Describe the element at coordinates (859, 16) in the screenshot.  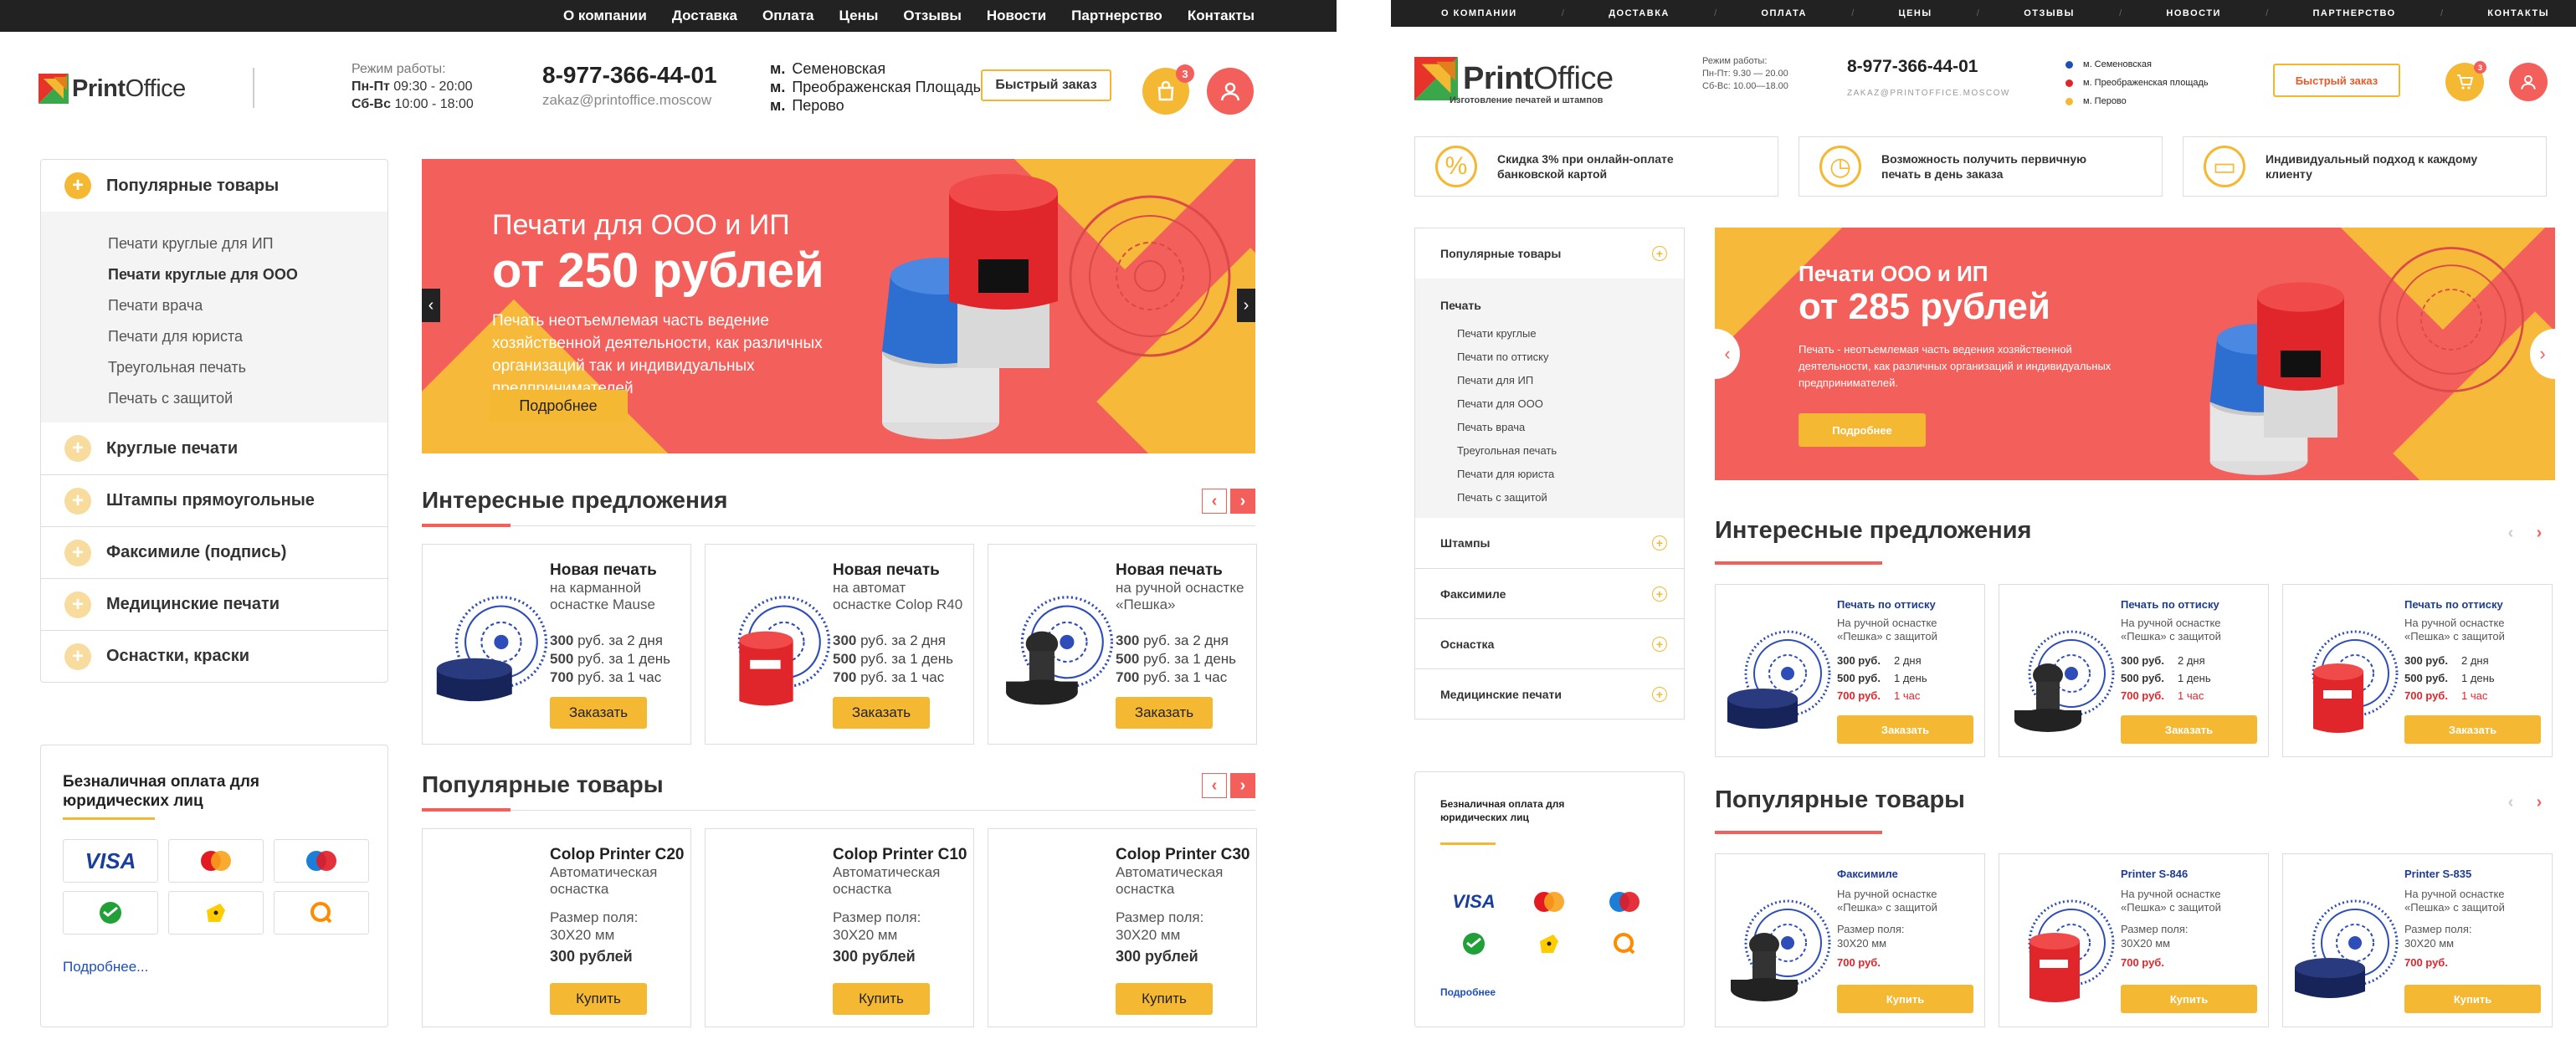
I see `nav-link: Цены` at that location.